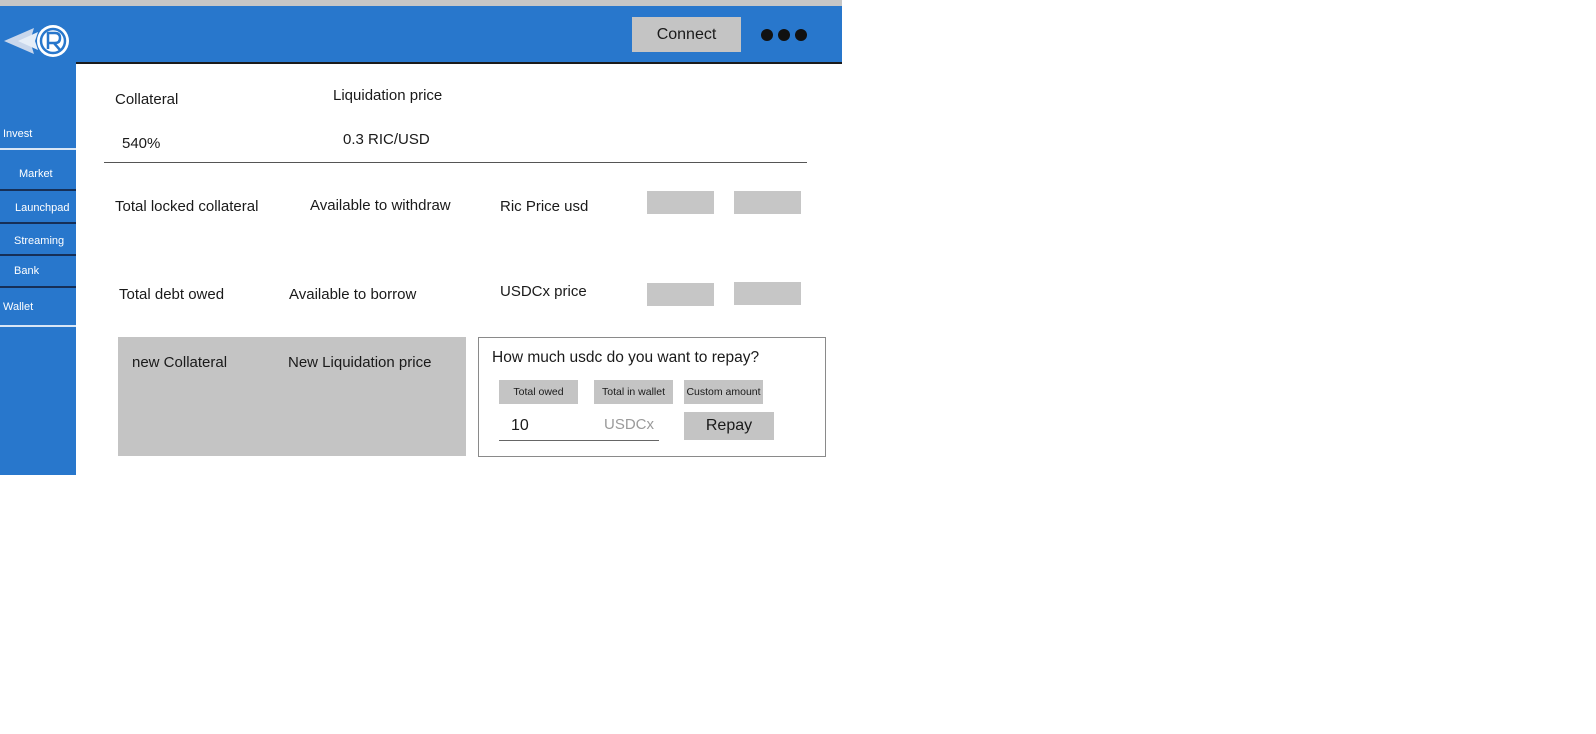  I want to click on total-owed-button: Total owed, so click(538, 392).